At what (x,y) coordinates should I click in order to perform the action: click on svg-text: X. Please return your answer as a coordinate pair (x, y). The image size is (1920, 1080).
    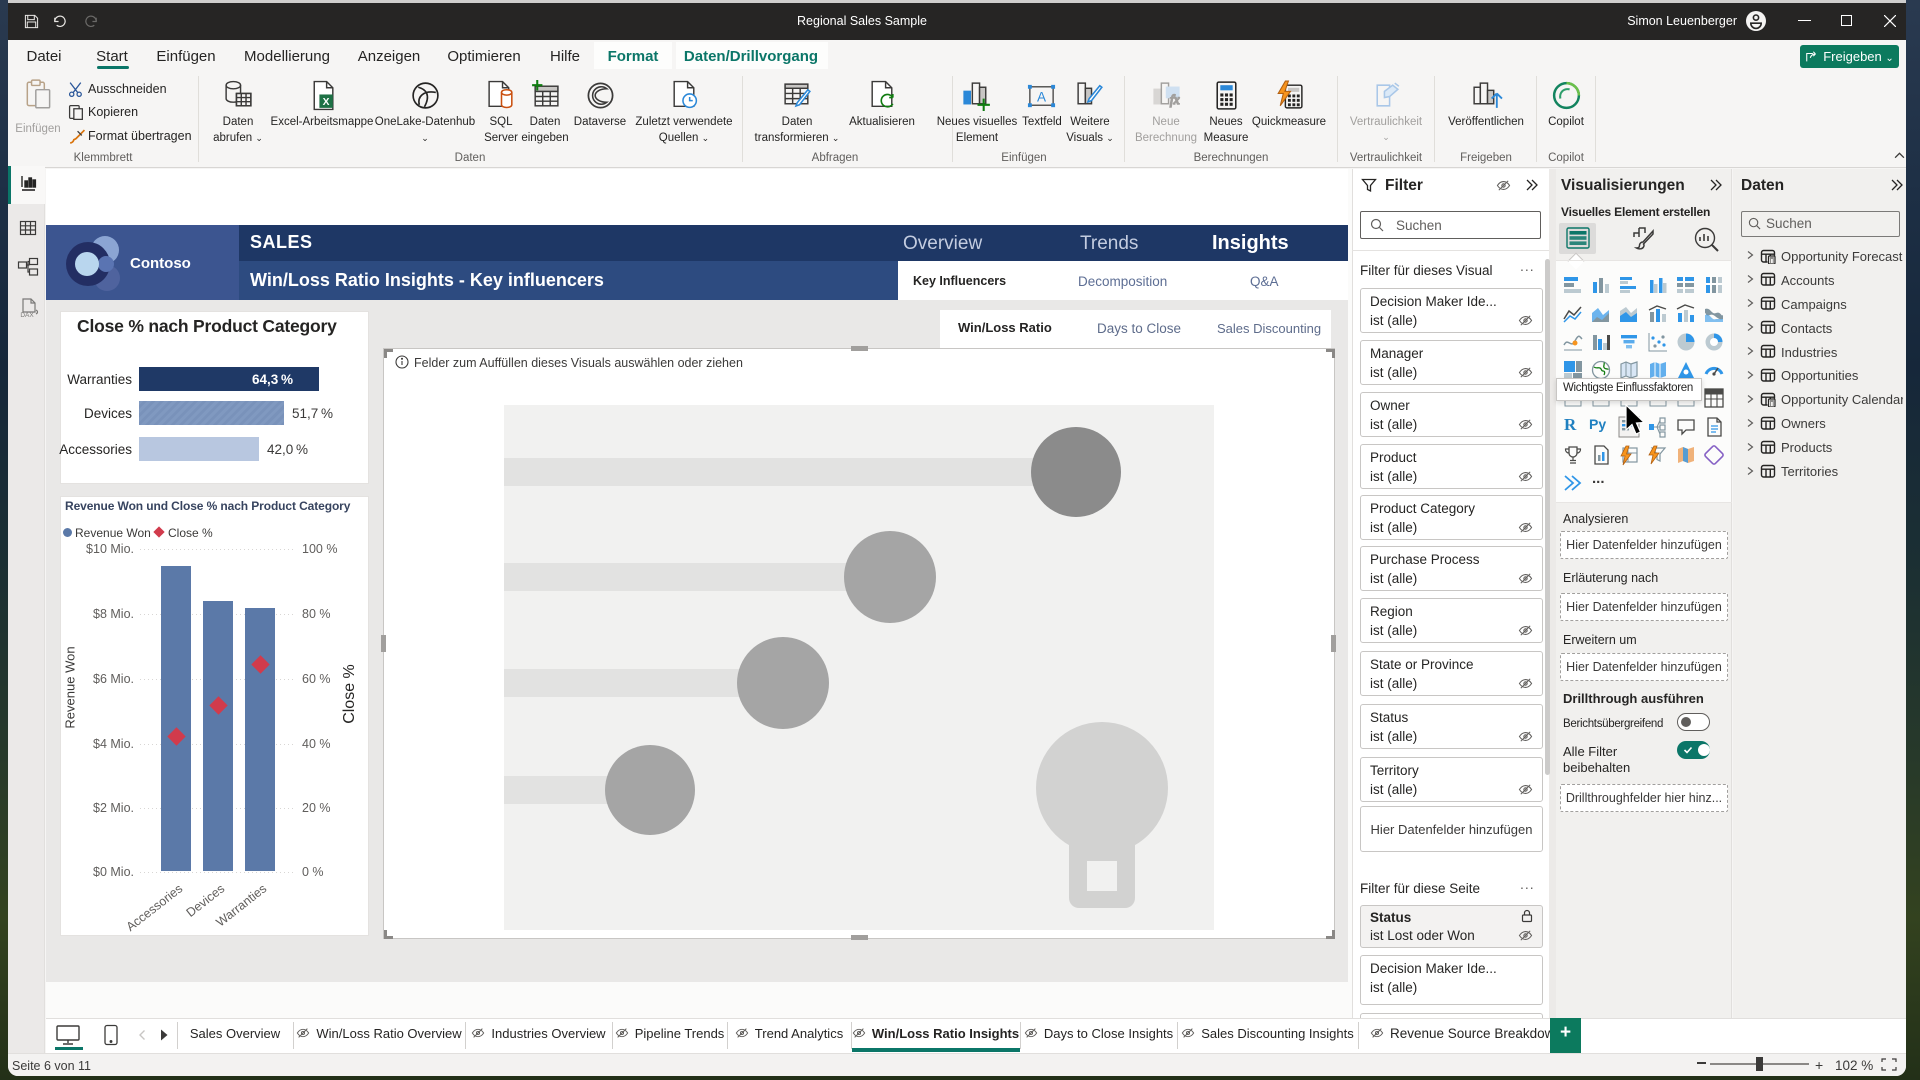
    Looking at the image, I should click on (326, 102).